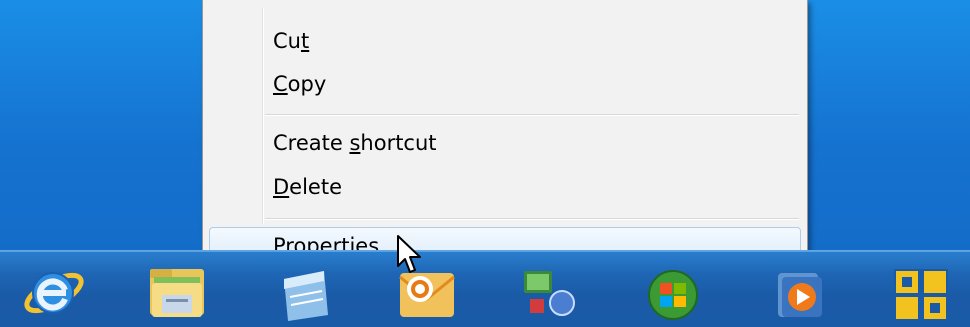 Image resolution: width=970 pixels, height=327 pixels. What do you see at coordinates (300, 84) in the screenshot?
I see `menu-item-label: Copy` at bounding box center [300, 84].